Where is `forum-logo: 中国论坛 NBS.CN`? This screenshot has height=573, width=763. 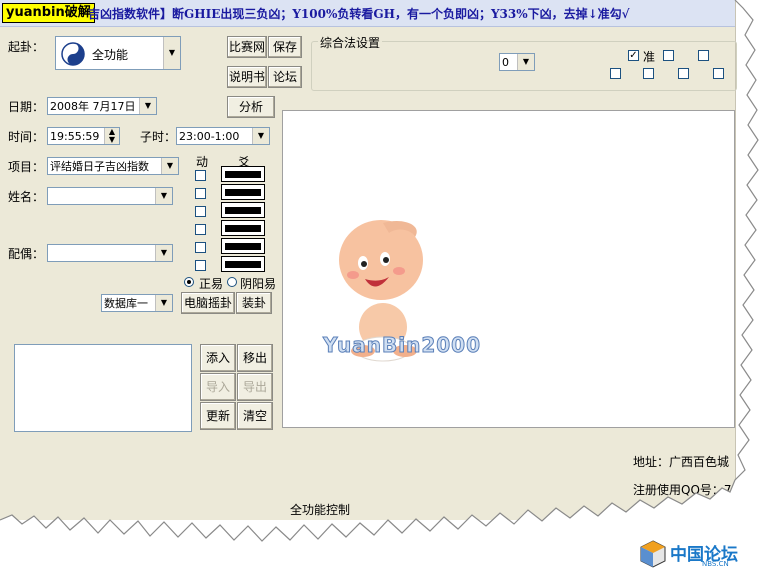 forum-logo: 中国论坛 NBS.CN is located at coordinates (700, 555).